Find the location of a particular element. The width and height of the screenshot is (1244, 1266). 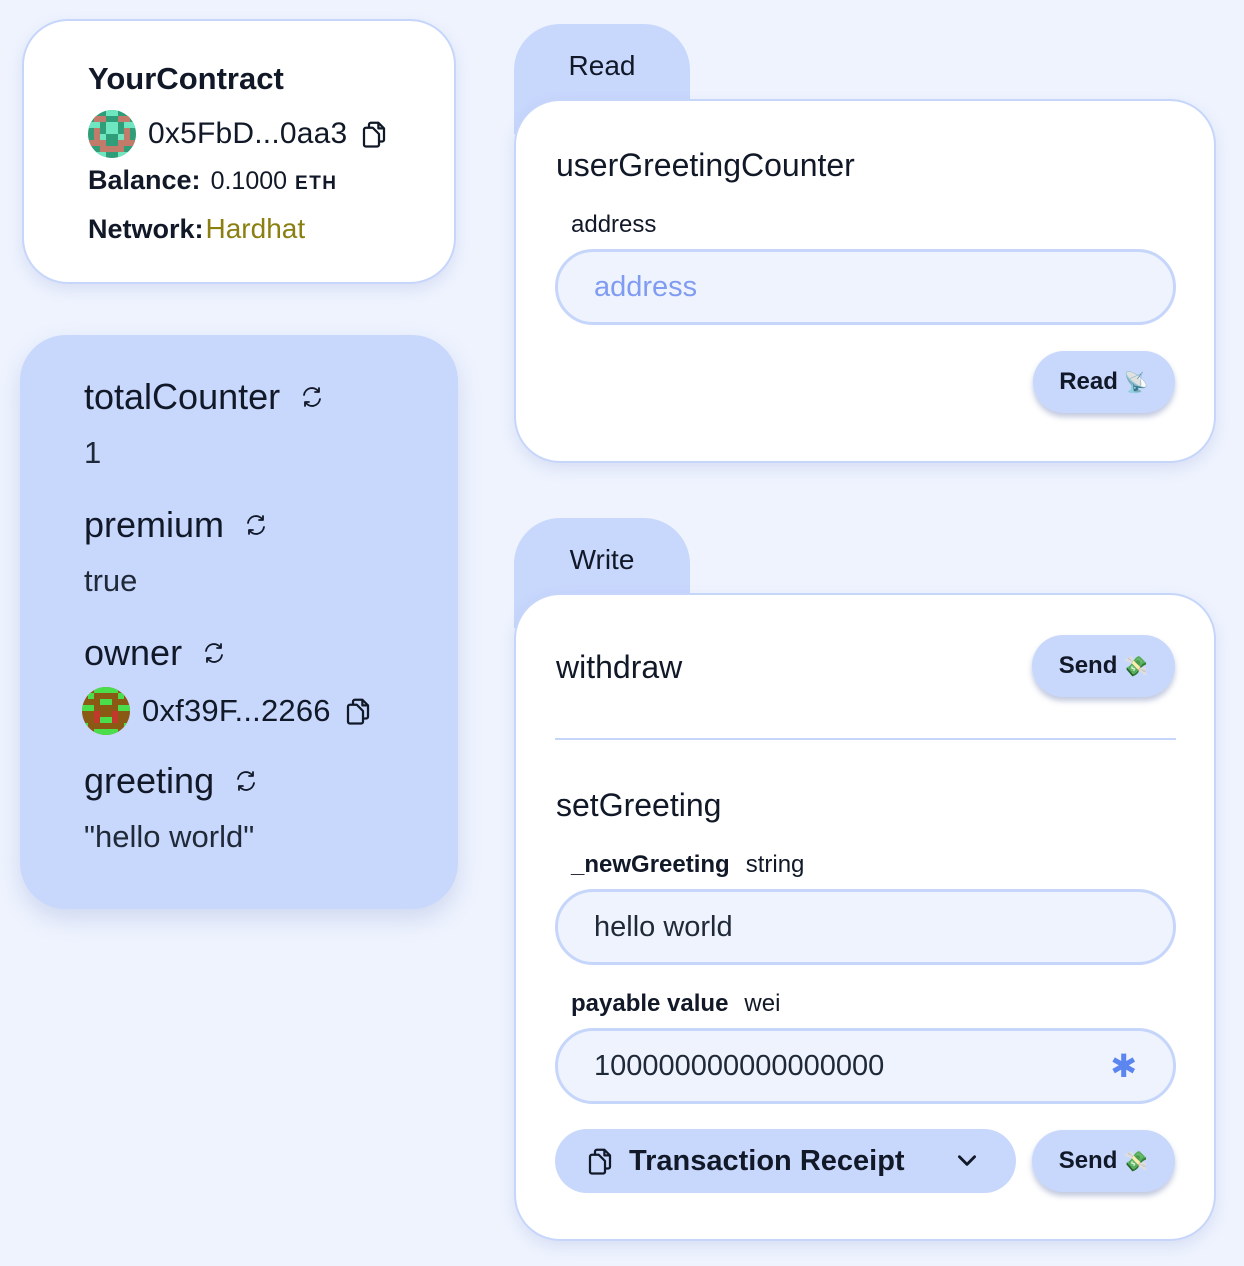

owner-address: 0xf39F...2266 is located at coordinates (236, 710).